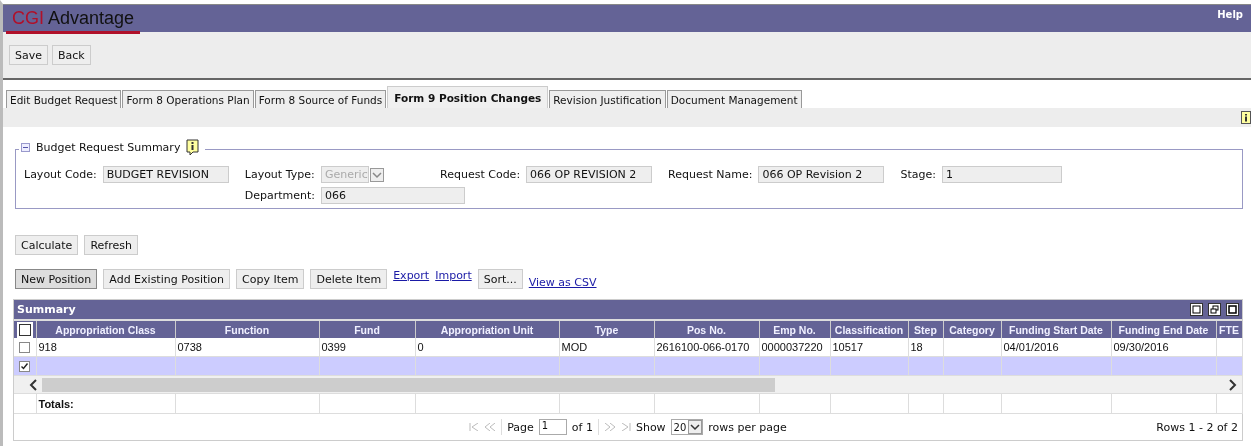 Image resolution: width=1251 pixels, height=446 pixels. I want to click on horizontal-scrollbar, so click(627, 384).